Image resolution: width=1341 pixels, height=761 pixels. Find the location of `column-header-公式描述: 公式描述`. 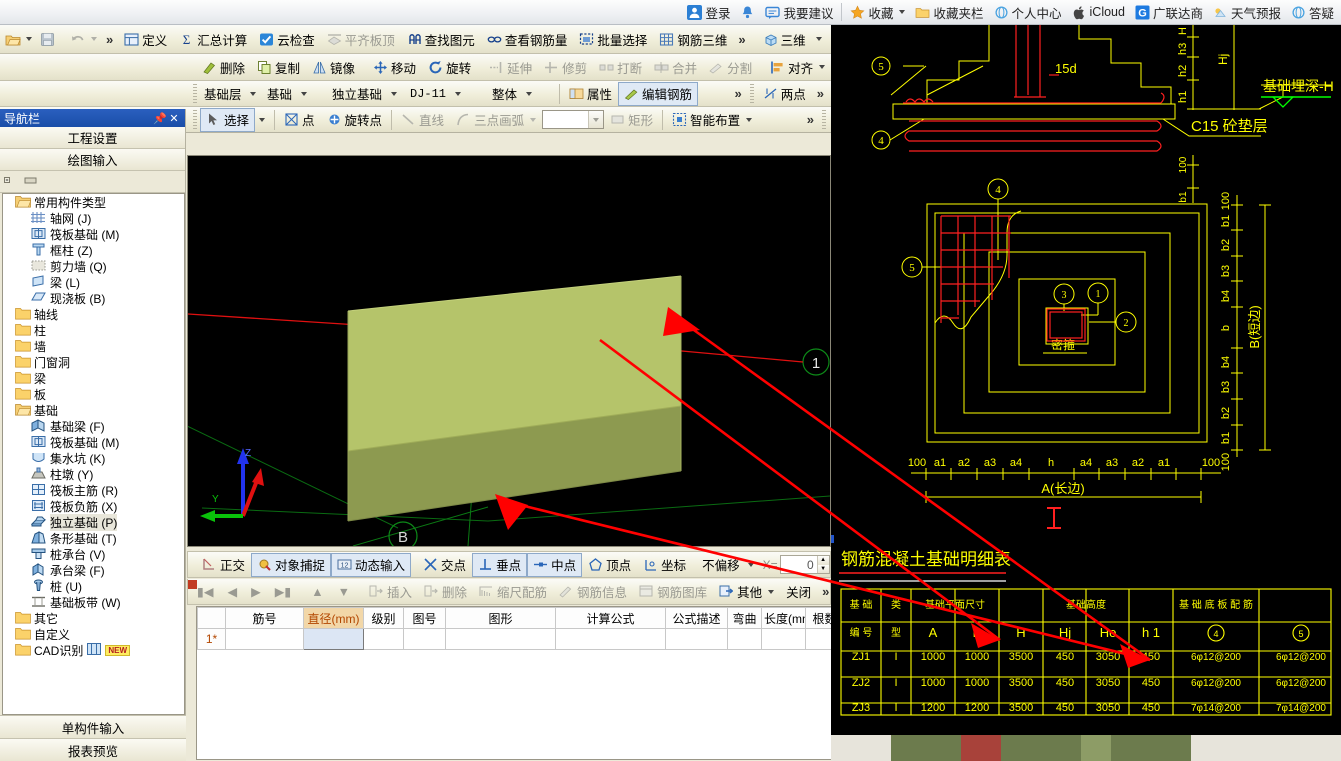

column-header-公式描述: 公式描述 is located at coordinates (696, 618).